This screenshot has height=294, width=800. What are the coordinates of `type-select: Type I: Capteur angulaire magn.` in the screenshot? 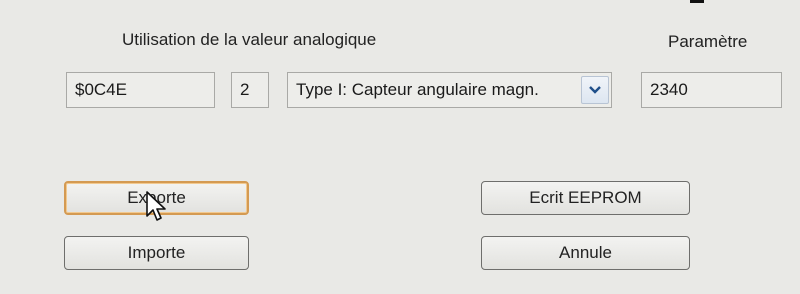 It's located at (449, 90).